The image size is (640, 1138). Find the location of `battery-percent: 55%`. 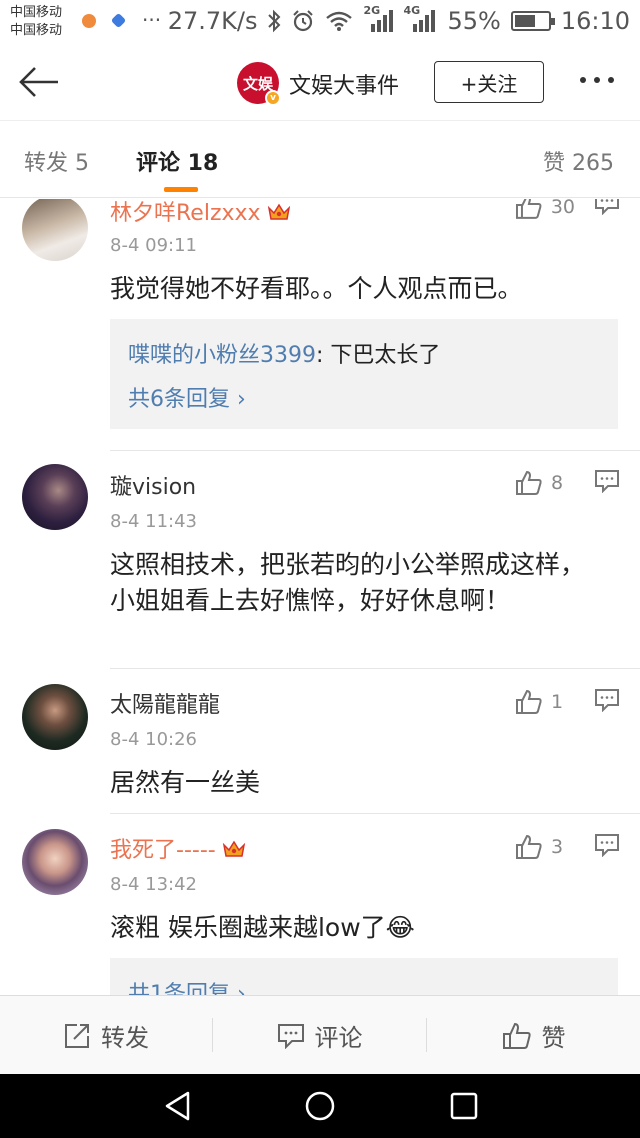

battery-percent: 55% is located at coordinates (474, 21).